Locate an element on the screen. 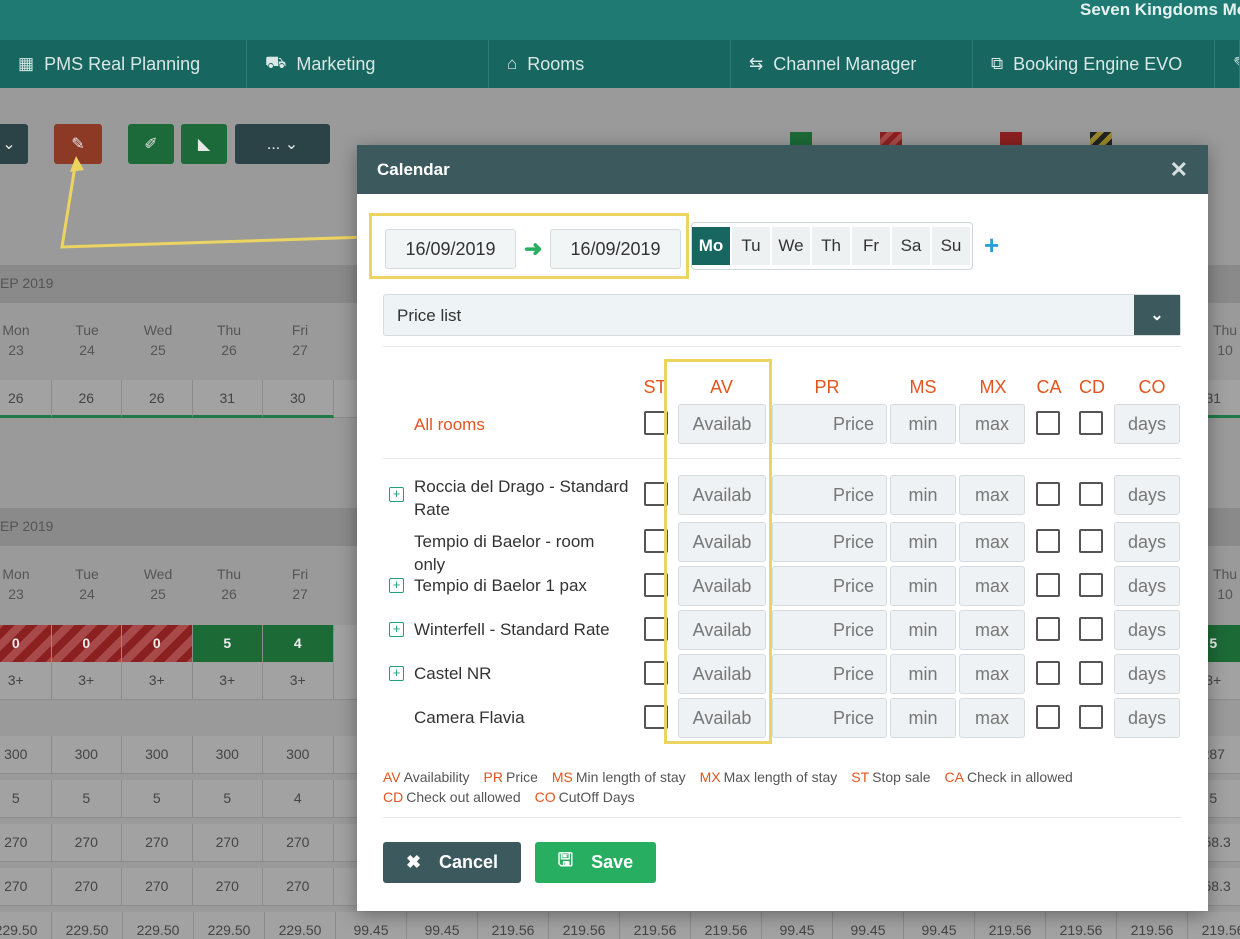 The height and width of the screenshot is (939, 1240). close-icon: ✕ is located at coordinates (1179, 170).